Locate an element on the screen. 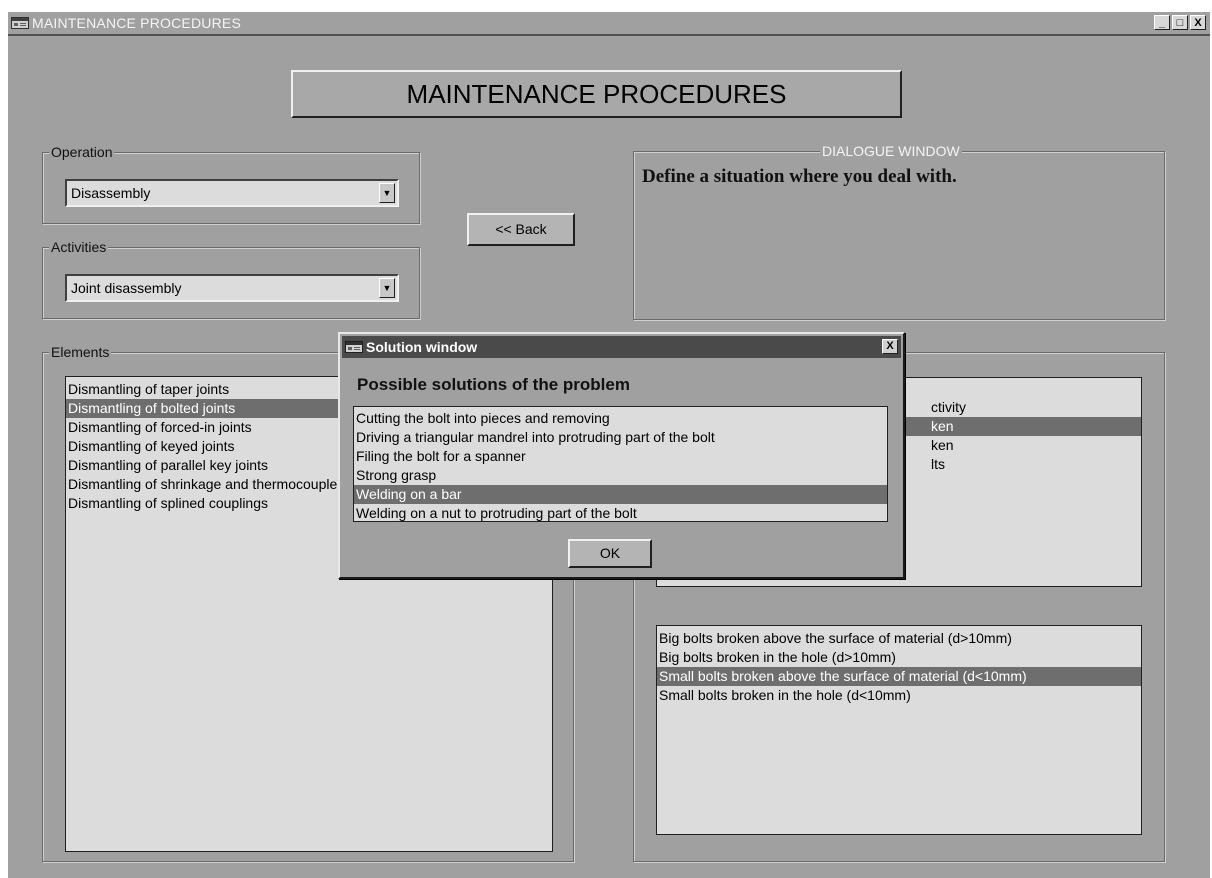  dialogue-text: Define a situation where you deal with. is located at coordinates (799, 176).